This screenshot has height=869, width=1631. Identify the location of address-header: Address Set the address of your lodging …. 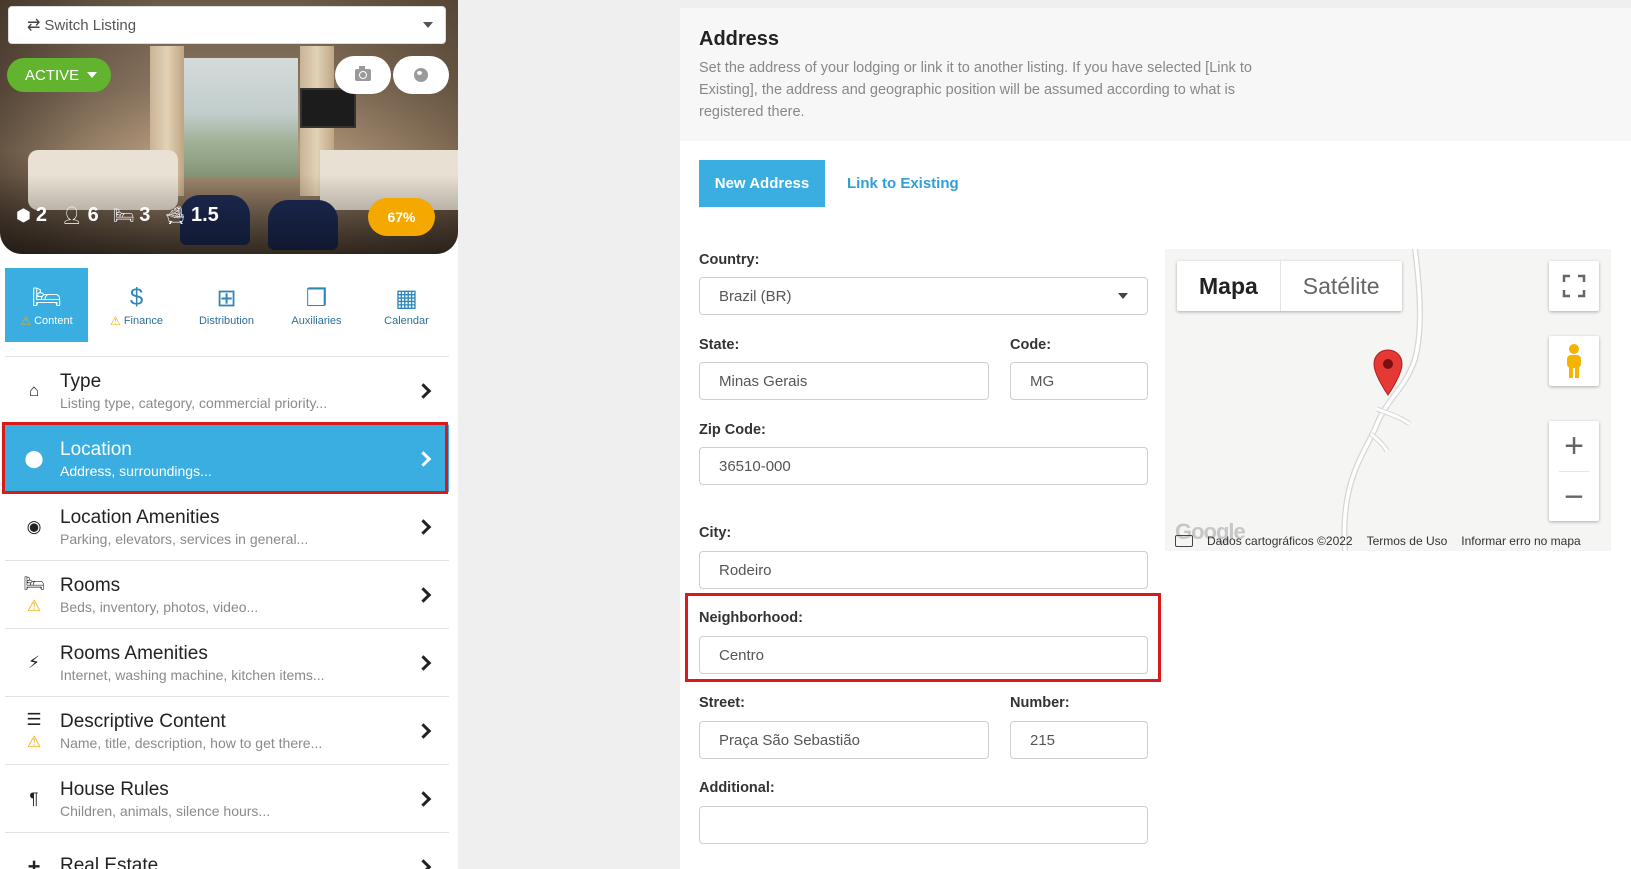
(1155, 74).